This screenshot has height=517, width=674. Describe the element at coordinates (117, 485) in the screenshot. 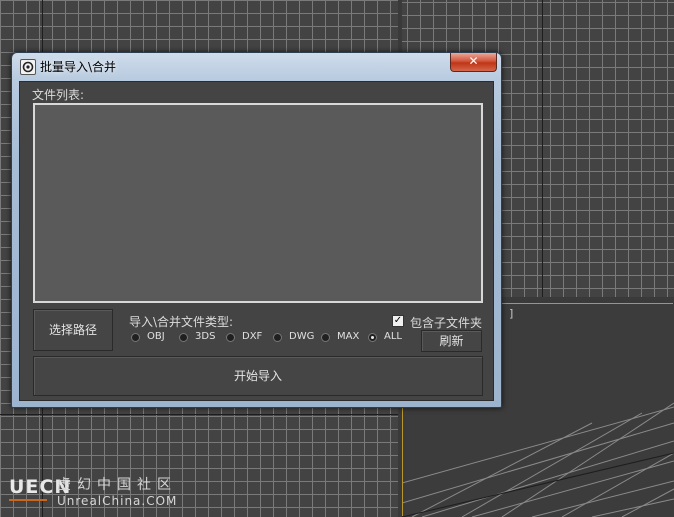

I see `watermark-title: 虚幻中国社区` at that location.